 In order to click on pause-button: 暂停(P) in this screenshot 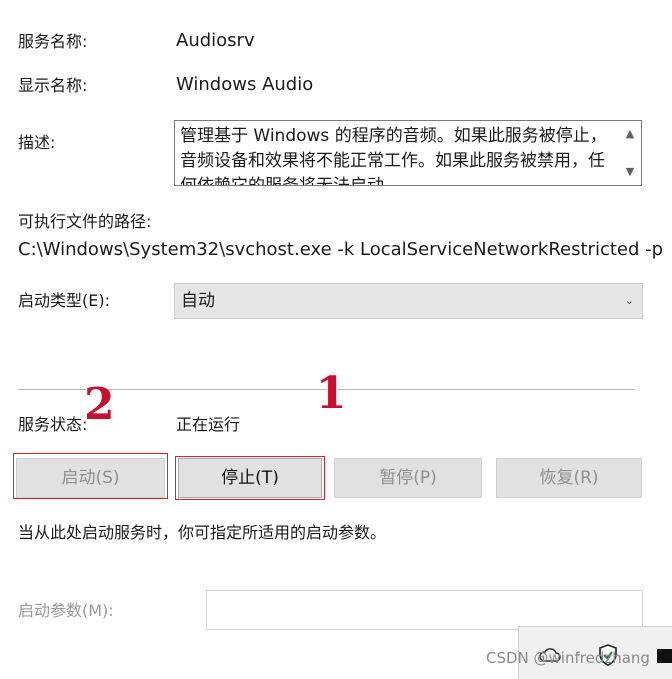, I will do `click(408, 478)`.